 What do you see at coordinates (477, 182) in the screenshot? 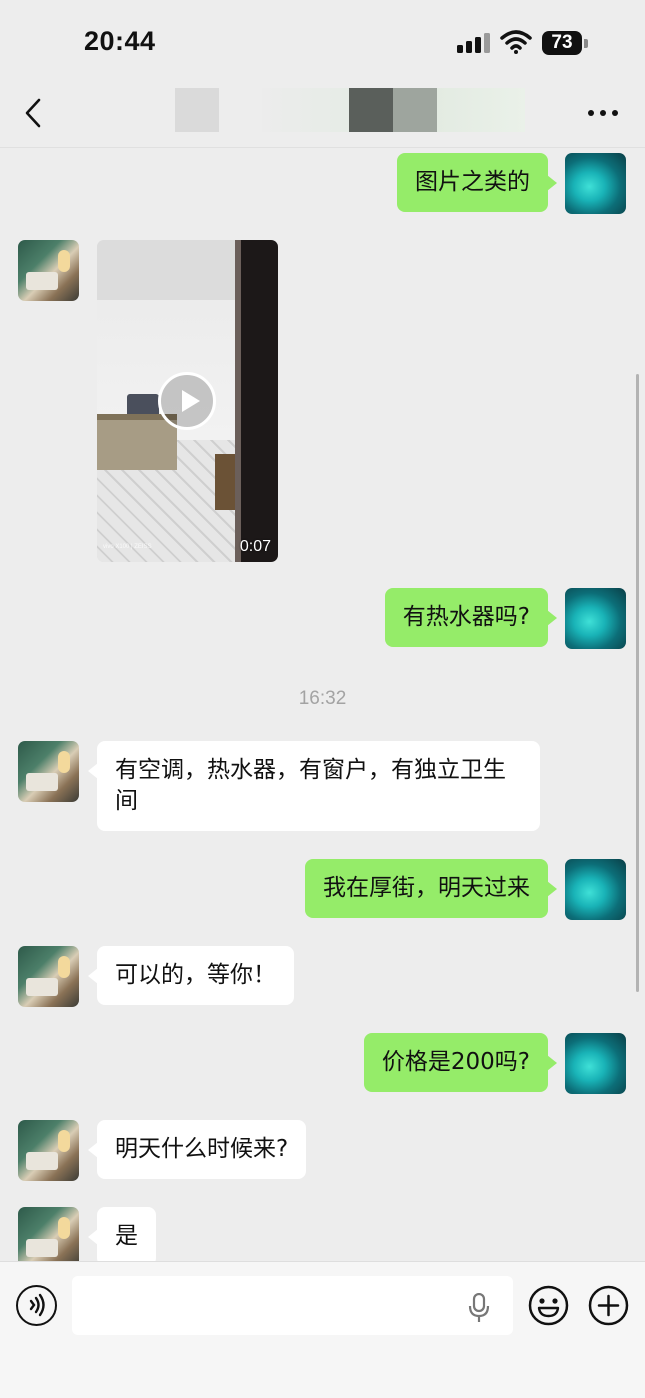
I see `message-bubble-mine: 图片之类的` at bounding box center [477, 182].